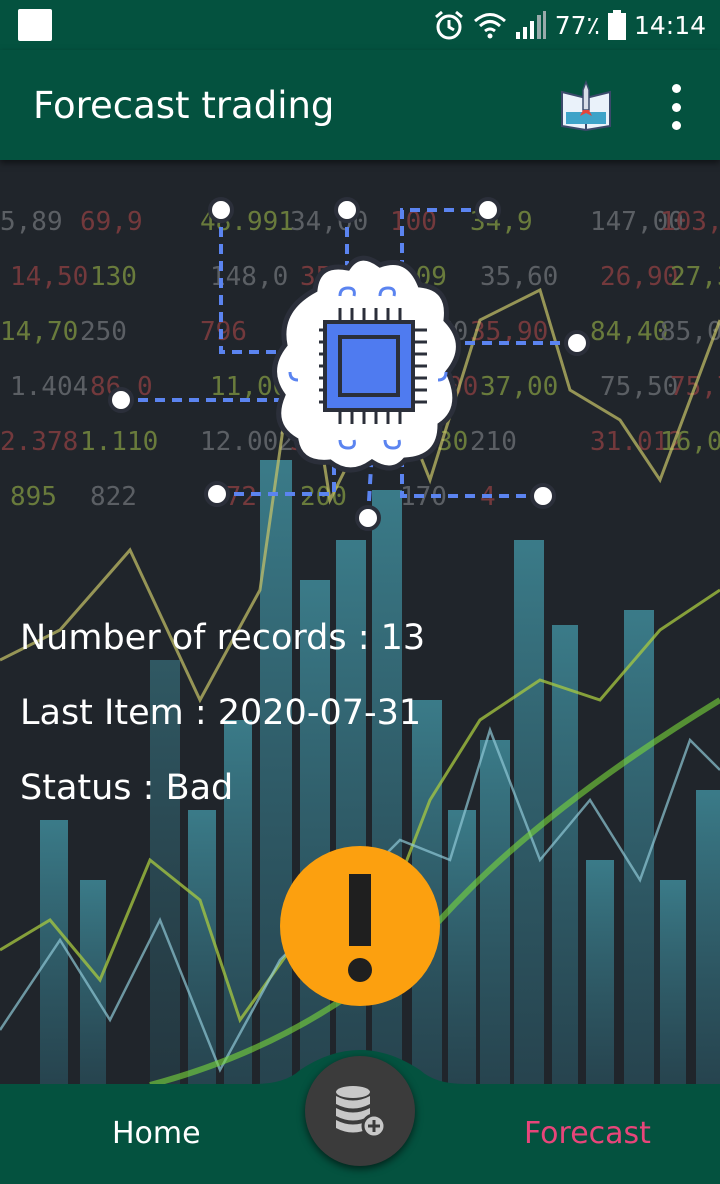 This screenshot has width=720, height=1184. Describe the element at coordinates (616, 25) in the screenshot. I see `battery-icon` at that location.